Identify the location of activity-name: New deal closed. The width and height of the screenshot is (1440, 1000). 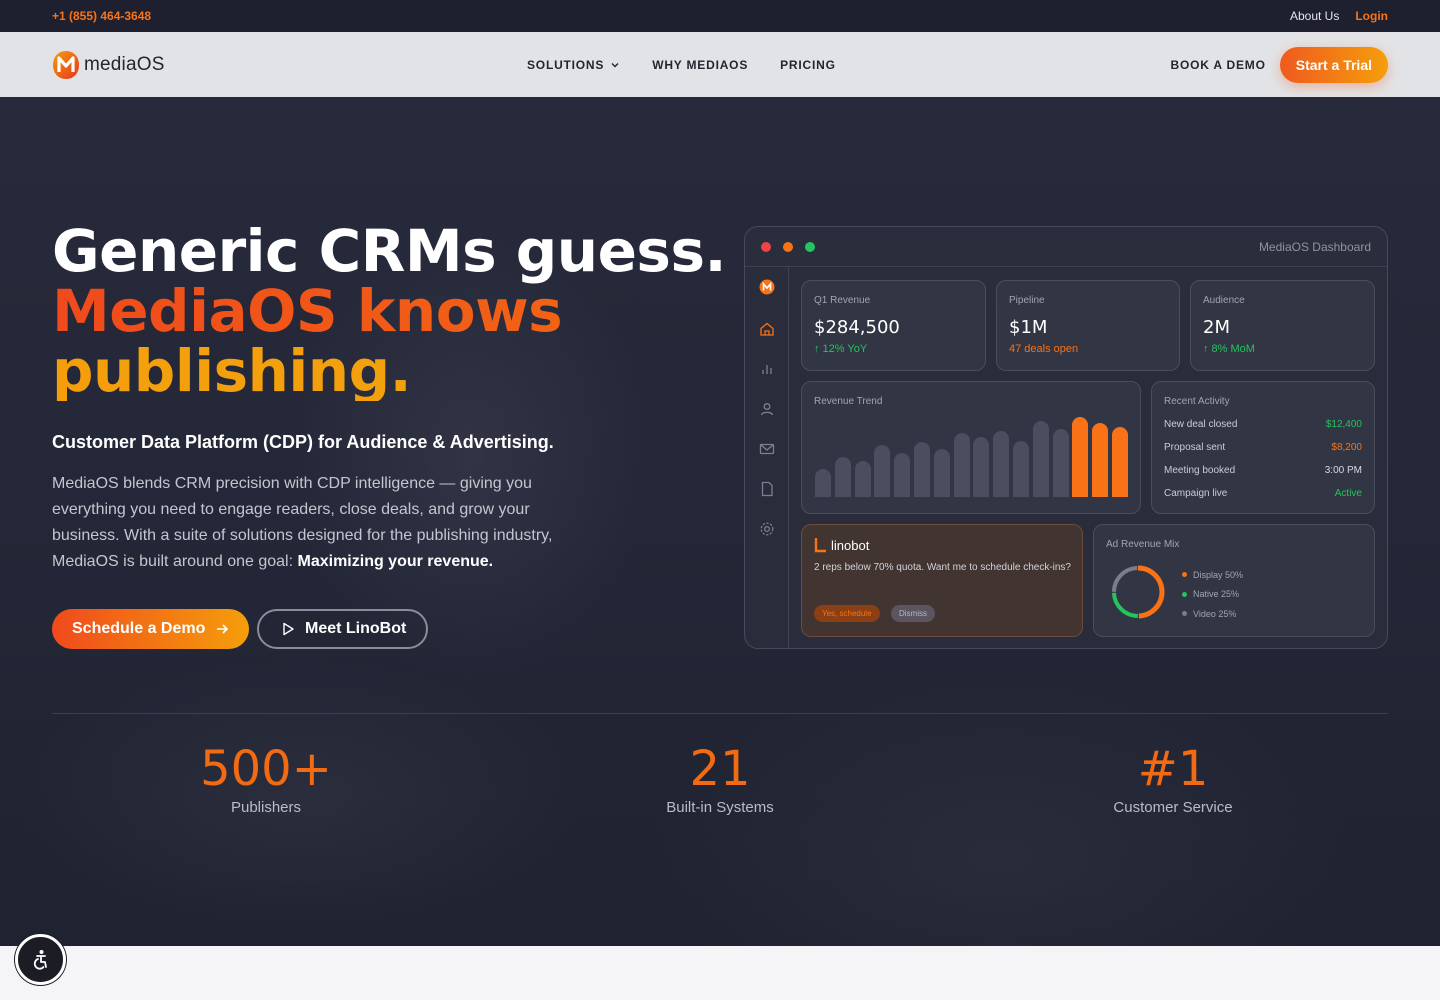
(1201, 424).